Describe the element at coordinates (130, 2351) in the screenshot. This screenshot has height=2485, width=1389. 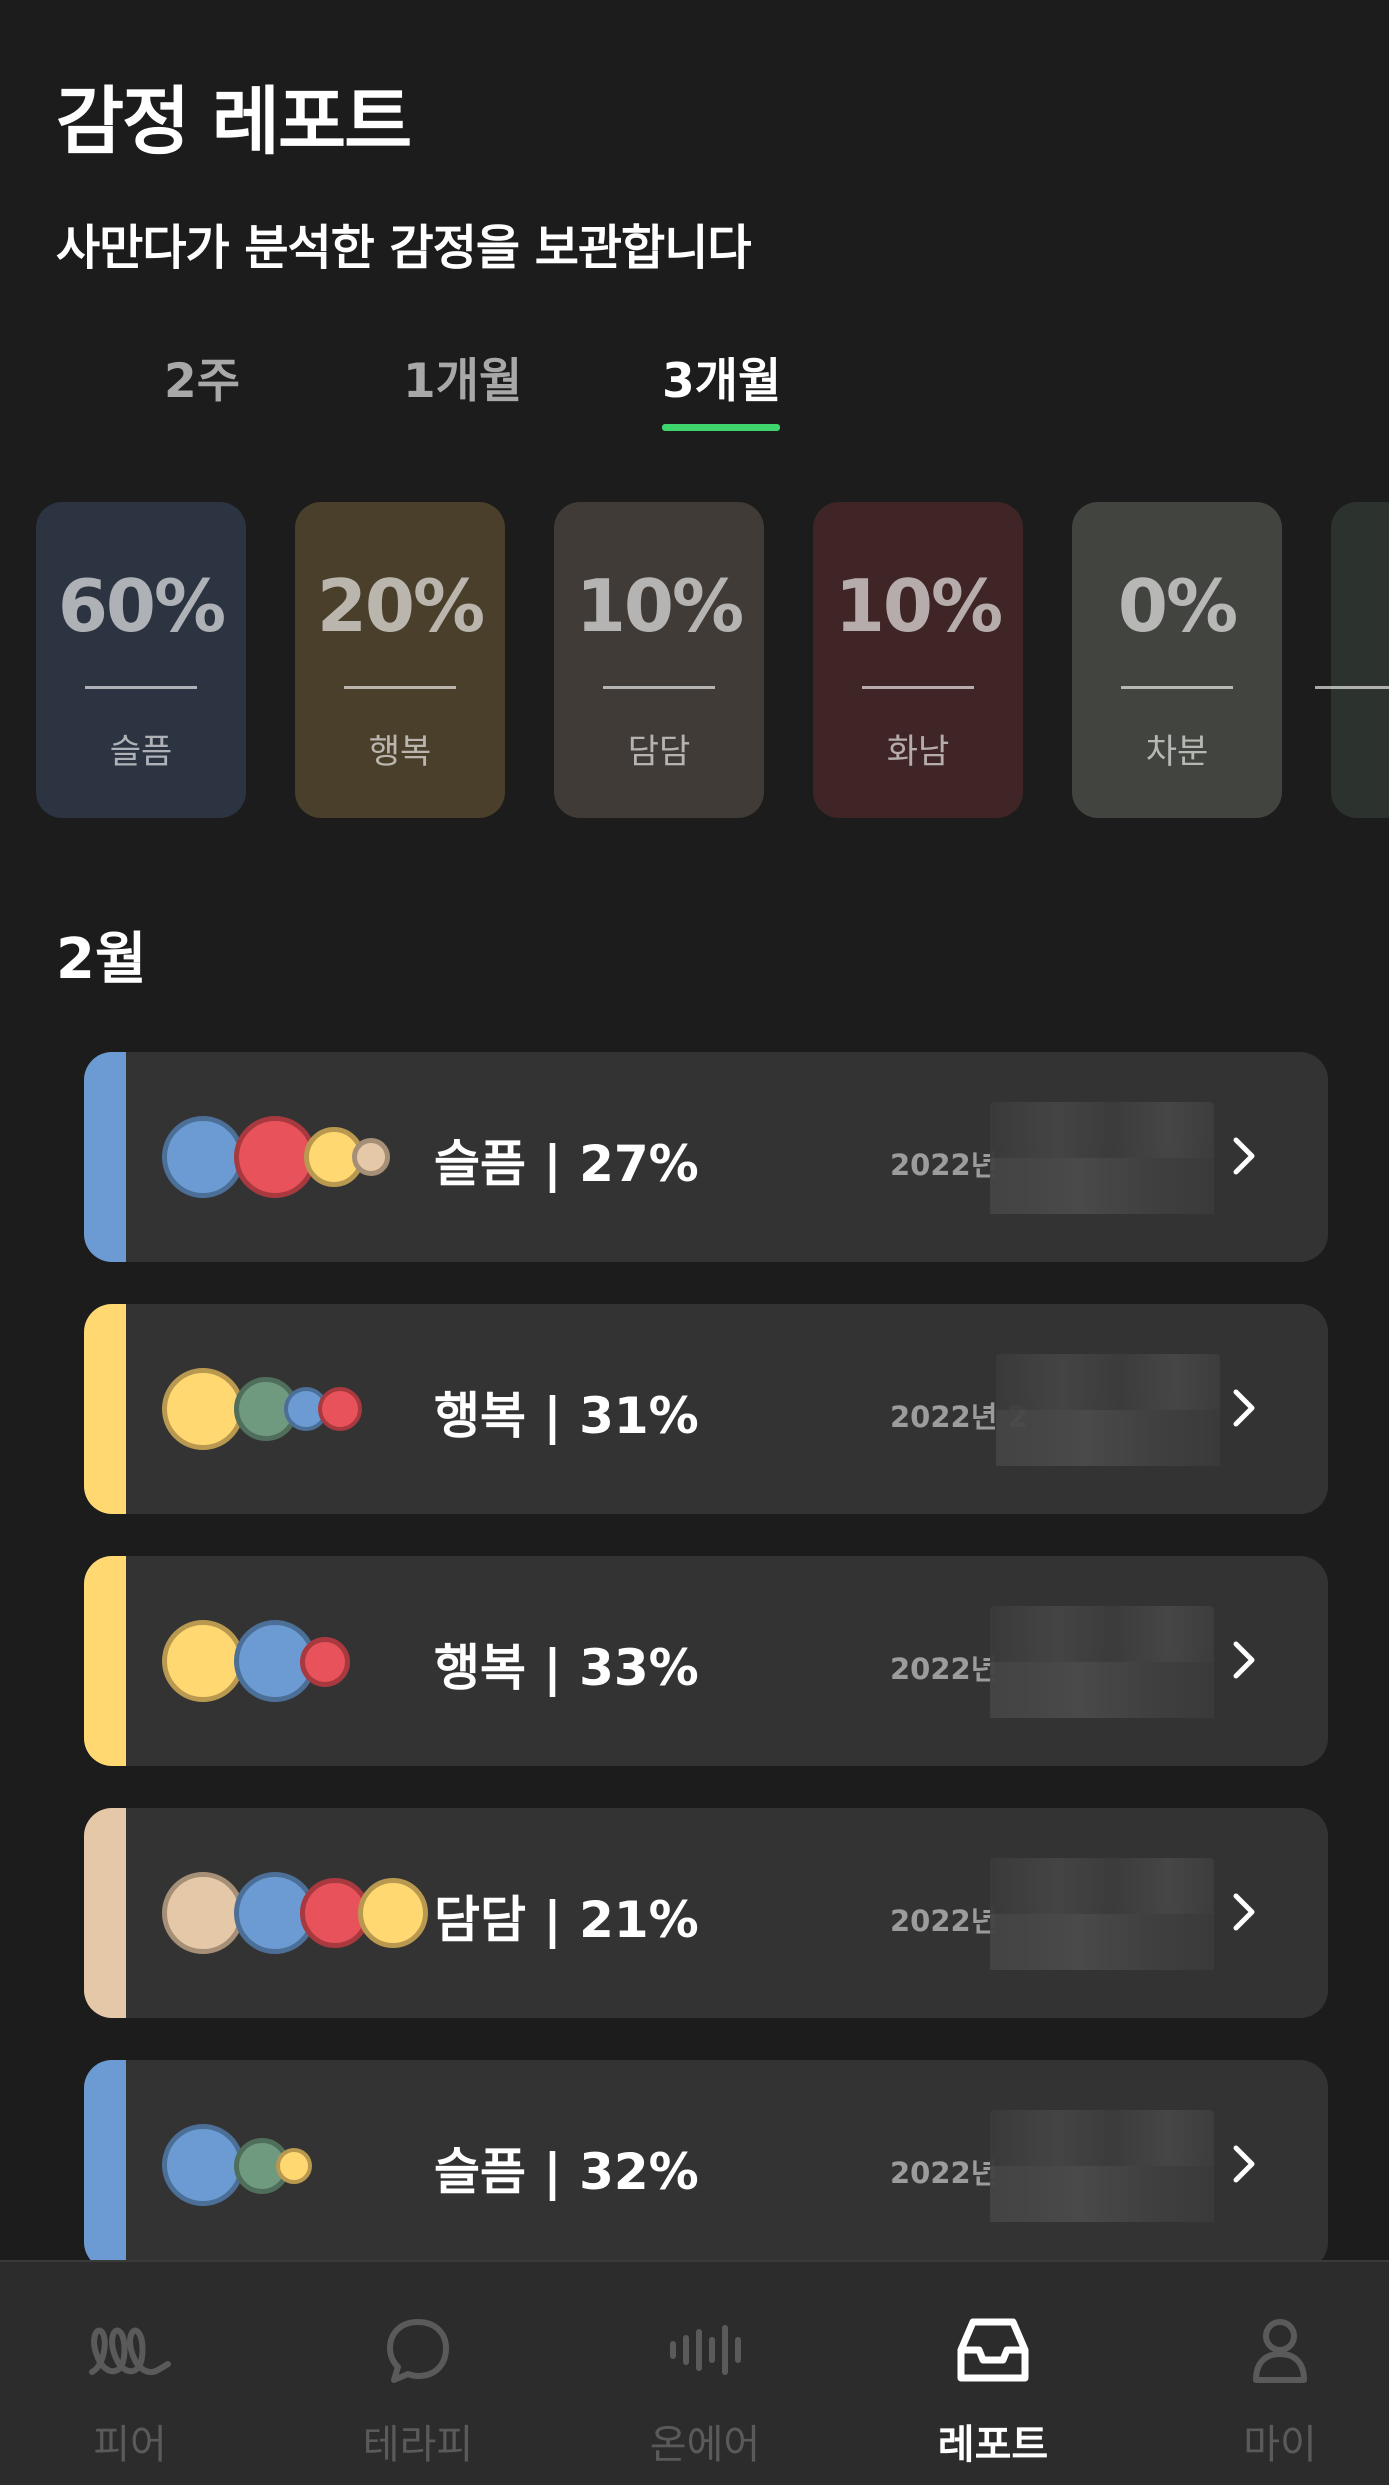
I see `peer-icon` at that location.